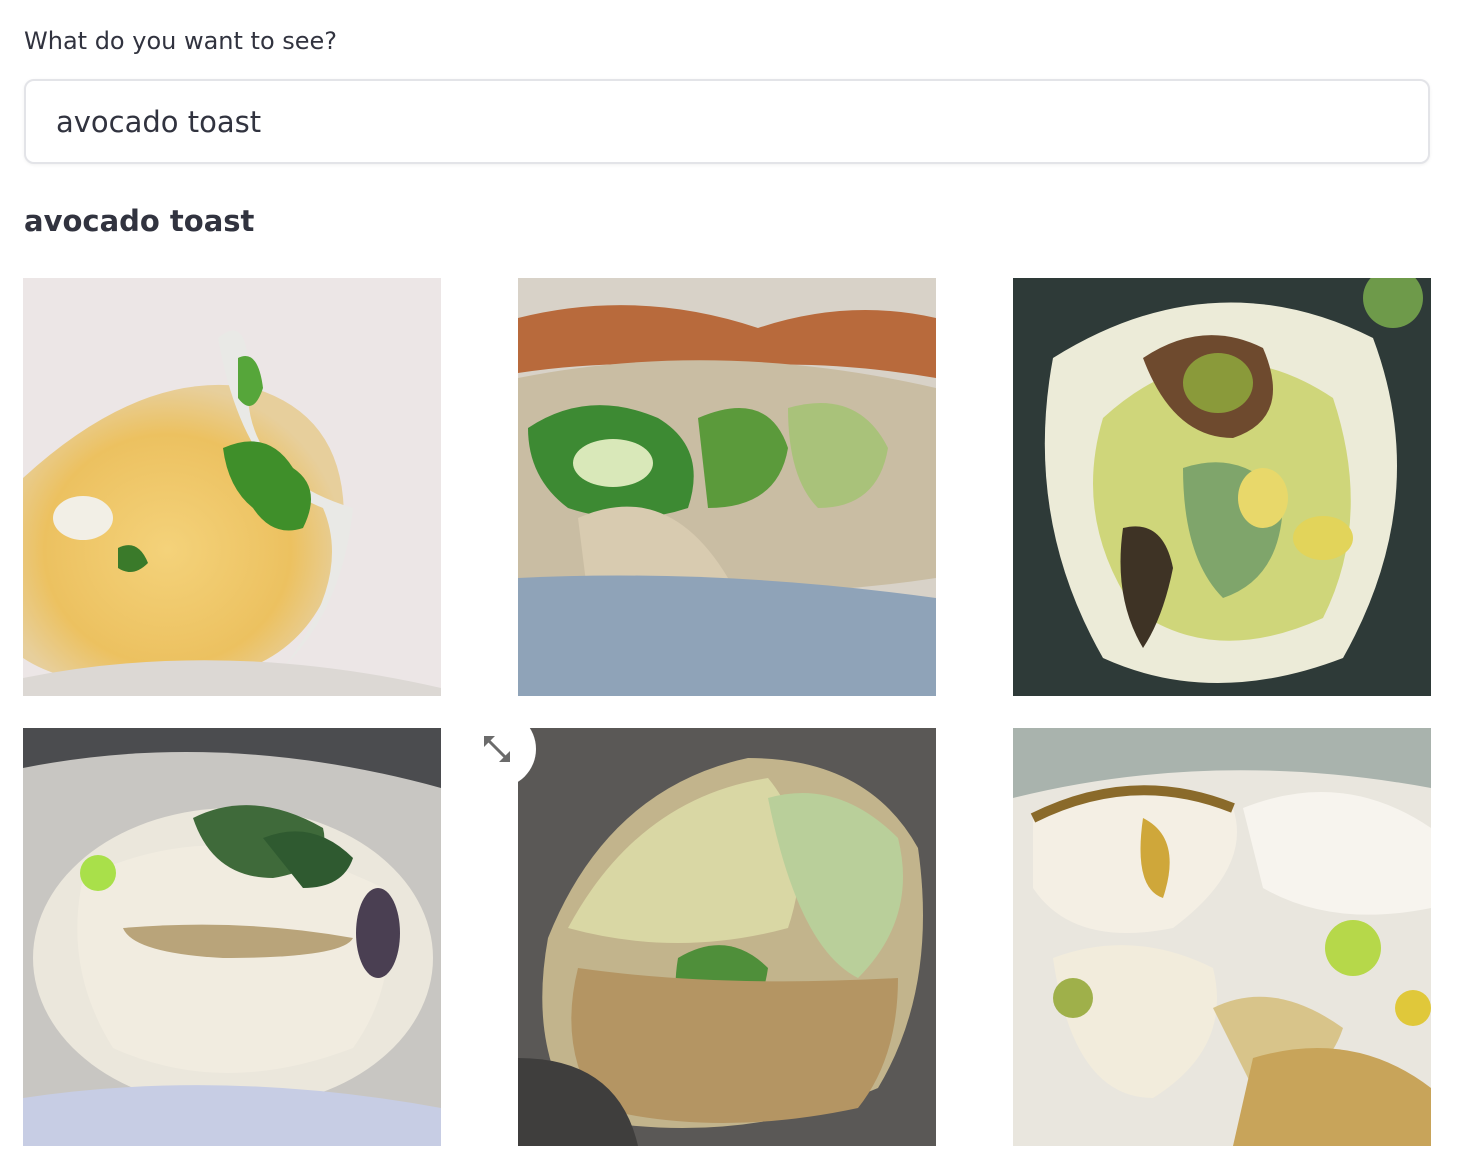  I want to click on generated-image-3-graphic, so click(1222, 487).